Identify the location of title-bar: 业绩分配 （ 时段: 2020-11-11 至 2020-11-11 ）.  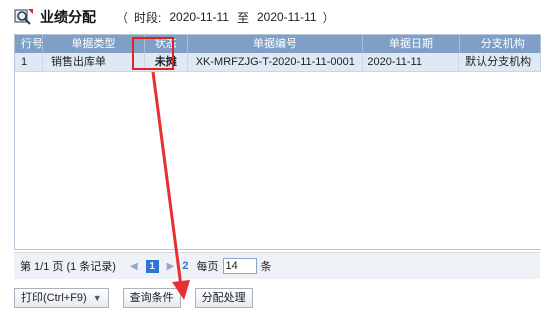
(177, 17).